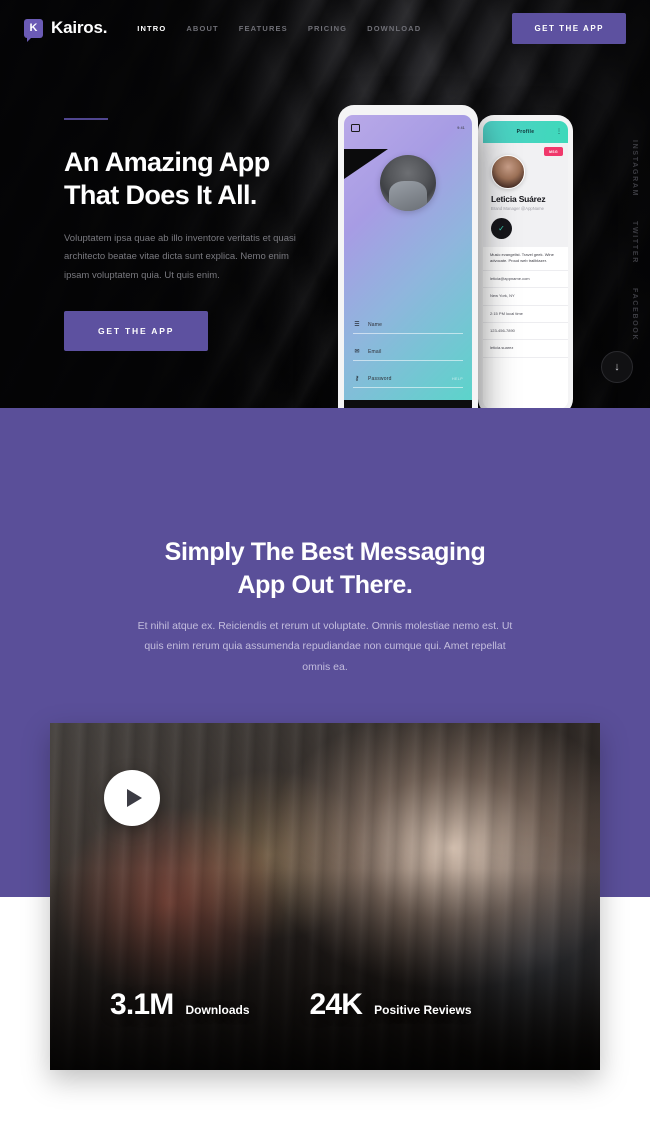  I want to click on profile-row-handle: leticia.suarez, so click(525, 349).